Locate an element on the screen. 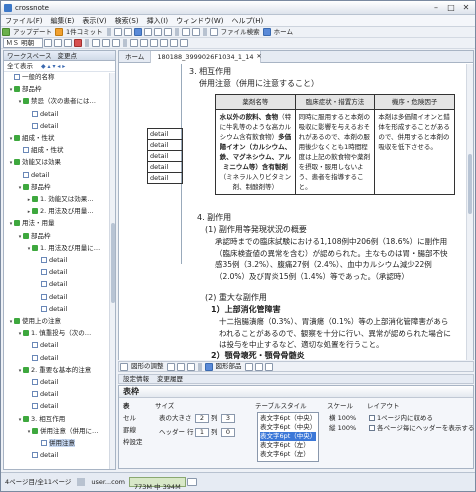 Image resolution: width=476 pixels, height=492 pixels. tree-item: ▾ 組成・性状 is located at coordinates (31, 138).